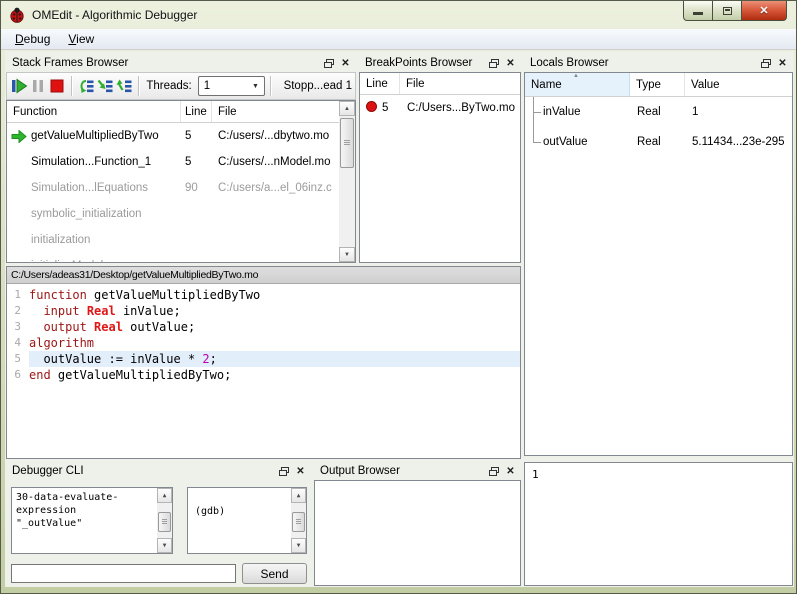  I want to click on step-over-button, so click(86, 86).